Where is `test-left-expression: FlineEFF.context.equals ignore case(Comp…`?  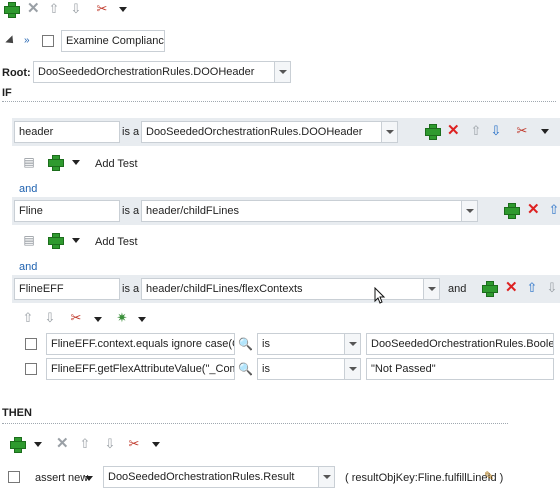 test-left-expression: FlineEFF.context.equals ignore case(Comp… is located at coordinates (140, 344).